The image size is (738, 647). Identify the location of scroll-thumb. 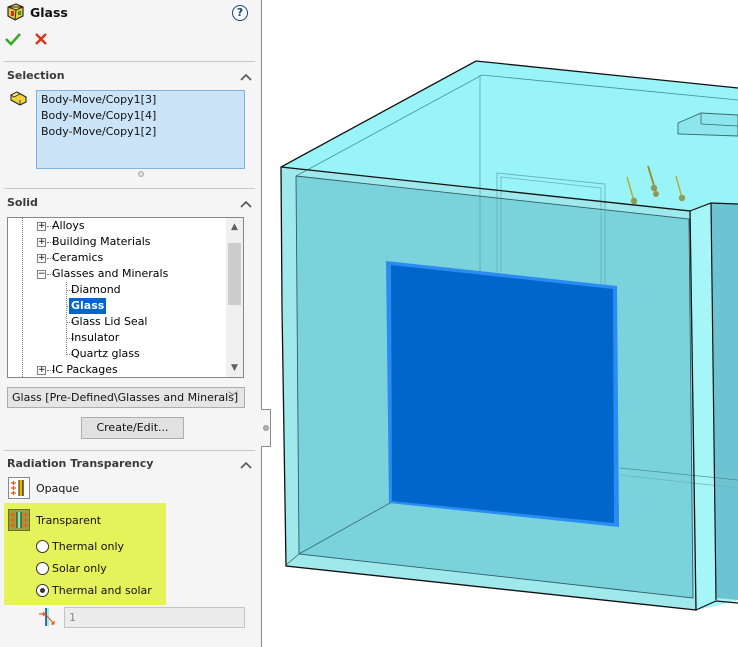
(234, 274).